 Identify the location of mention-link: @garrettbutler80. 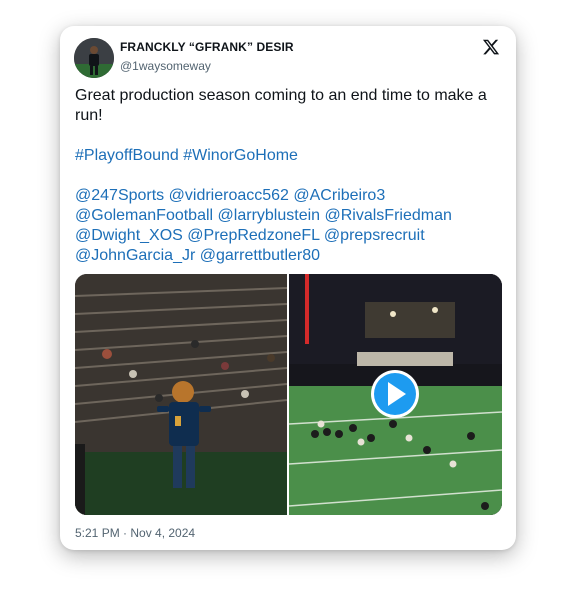
(260, 255).